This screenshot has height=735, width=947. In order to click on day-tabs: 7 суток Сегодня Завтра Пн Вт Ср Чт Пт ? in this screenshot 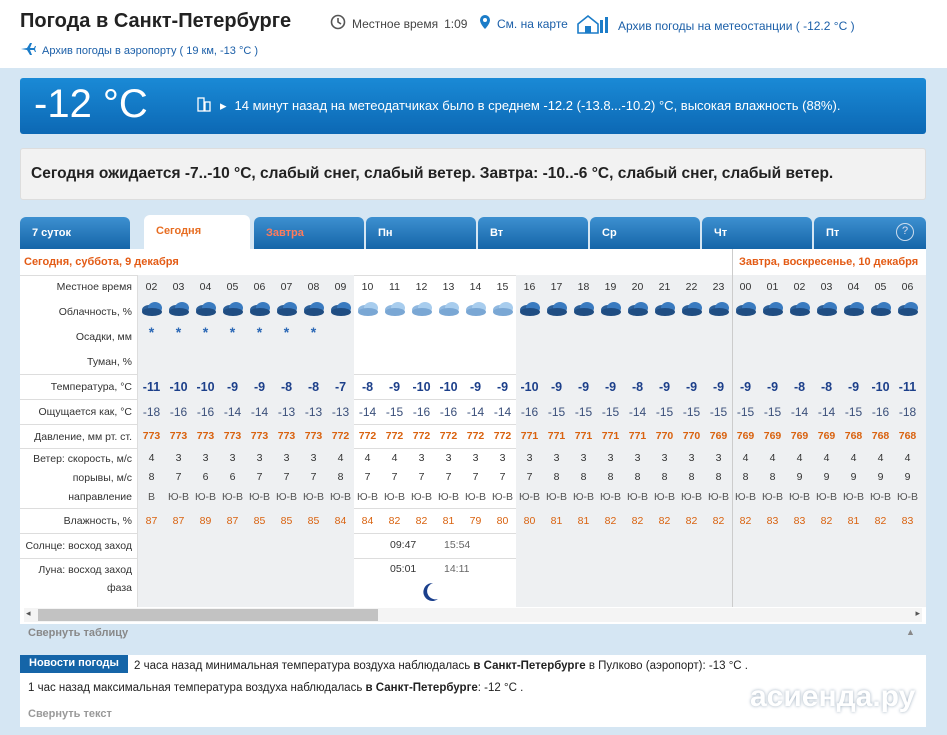, I will do `click(473, 232)`.